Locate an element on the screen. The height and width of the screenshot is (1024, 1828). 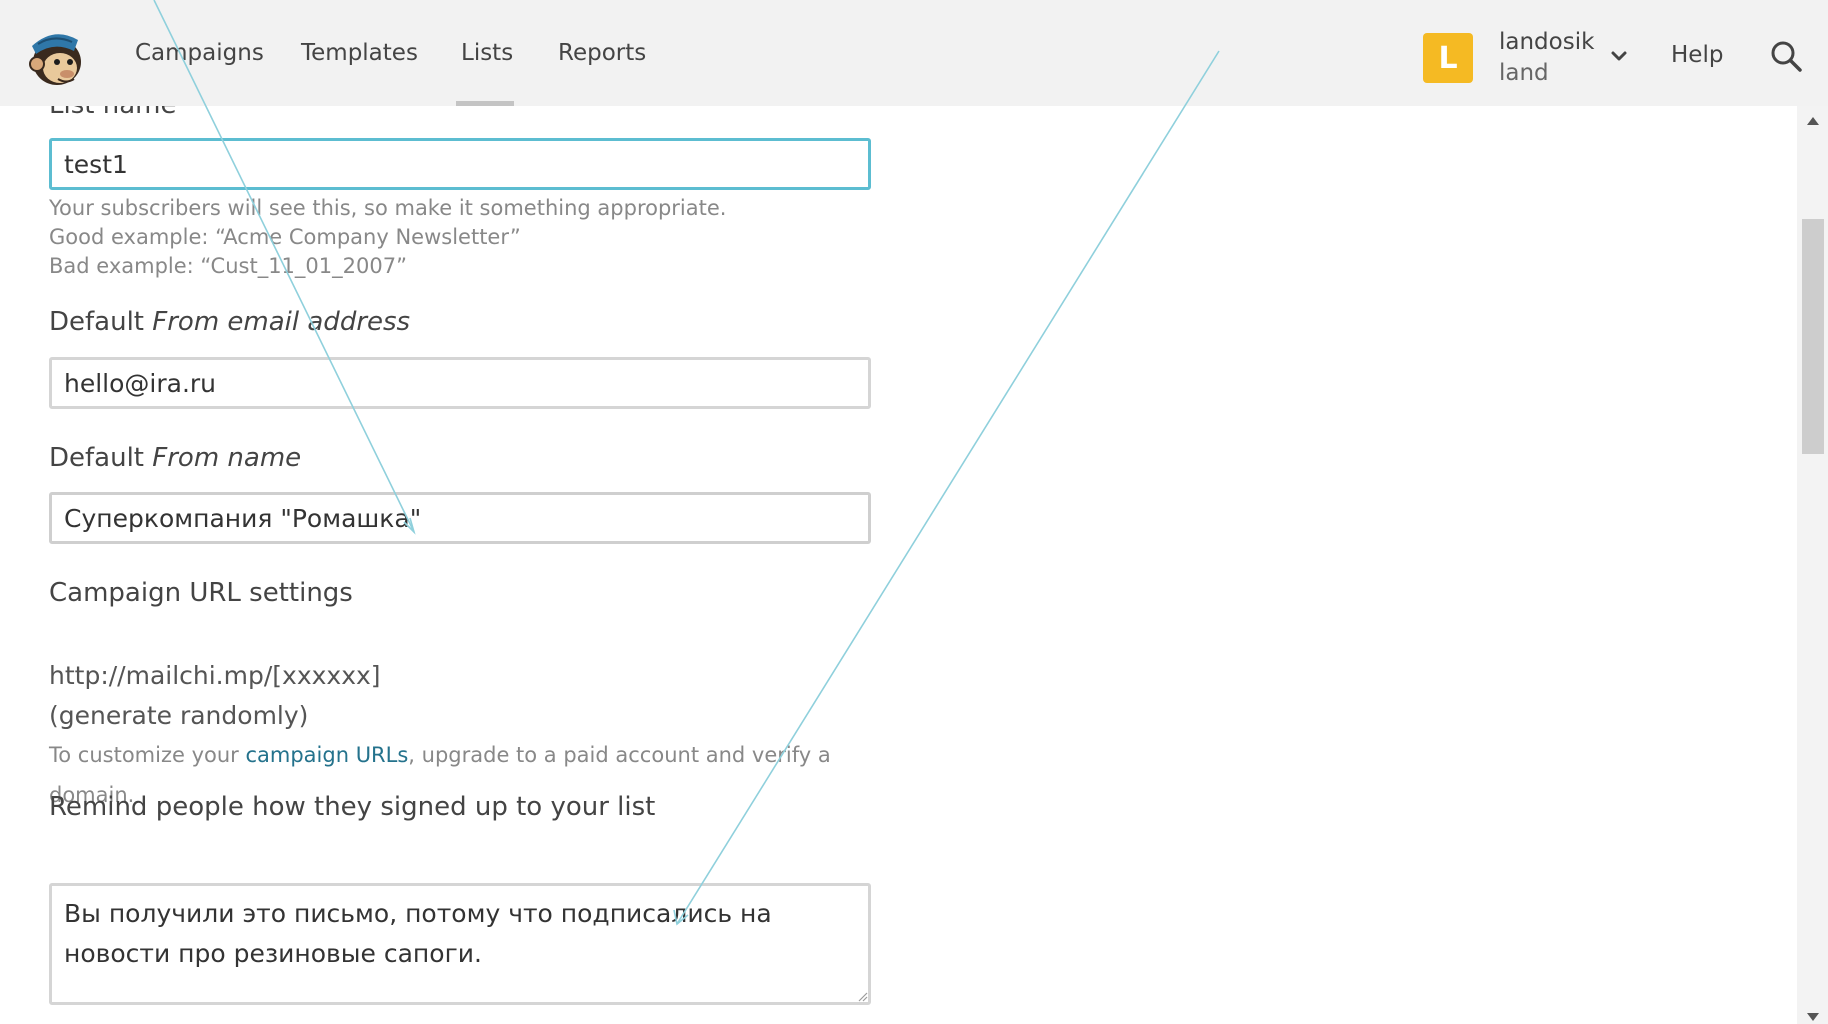
campaign-url-note-before: To customize your is located at coordinates (147, 755).